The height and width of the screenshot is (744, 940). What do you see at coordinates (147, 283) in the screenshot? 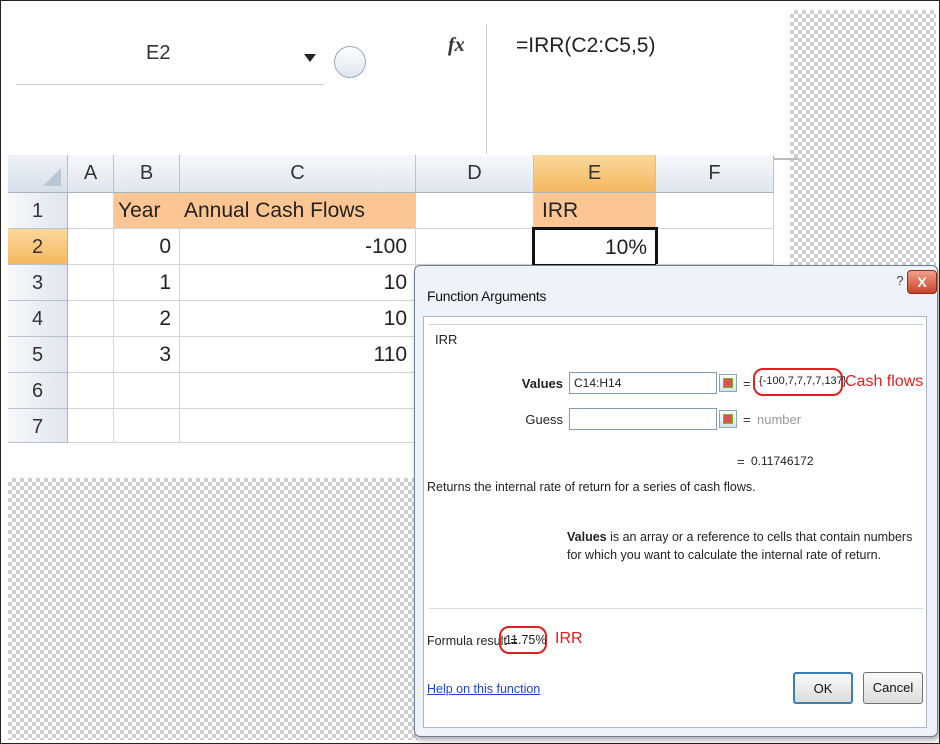
I see `cell-b3: 1` at bounding box center [147, 283].